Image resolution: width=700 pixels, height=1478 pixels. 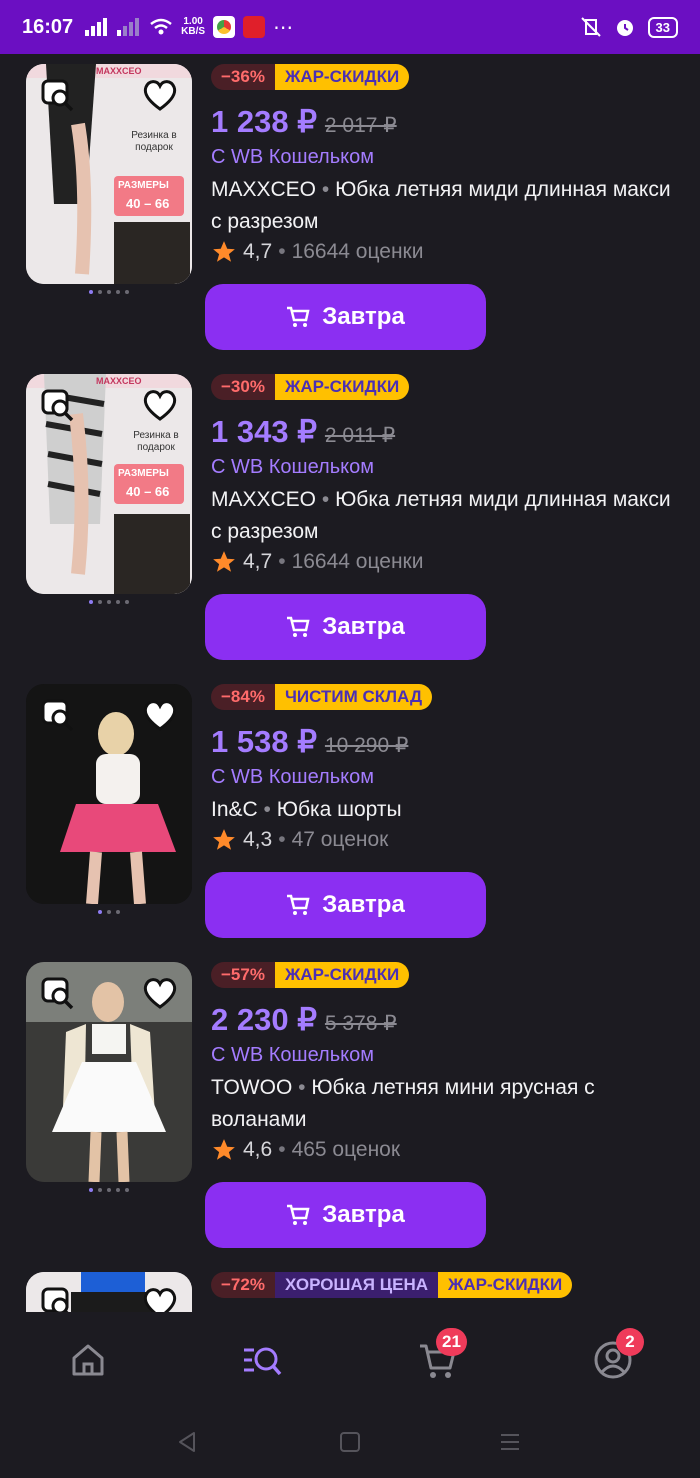 I want to click on home-icon, so click(x=88, y=1360).